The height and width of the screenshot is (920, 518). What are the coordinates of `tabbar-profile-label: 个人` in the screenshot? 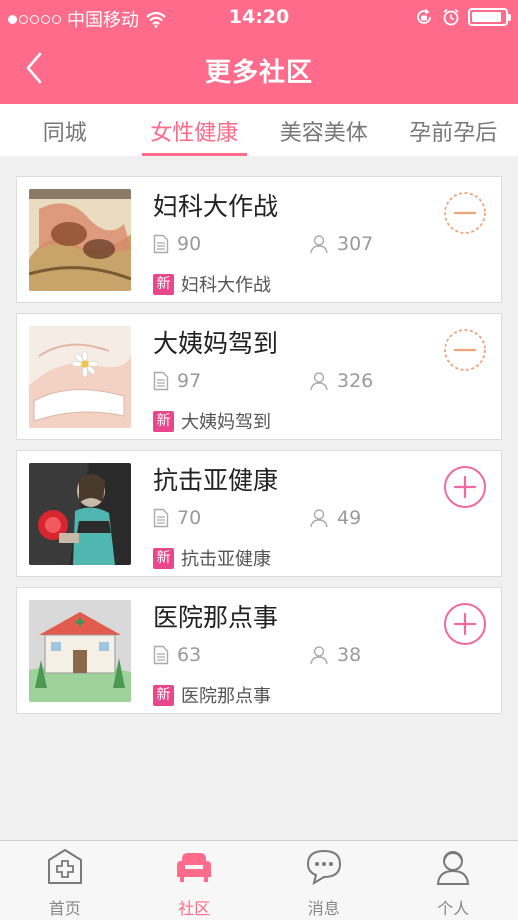 It's located at (453, 908).